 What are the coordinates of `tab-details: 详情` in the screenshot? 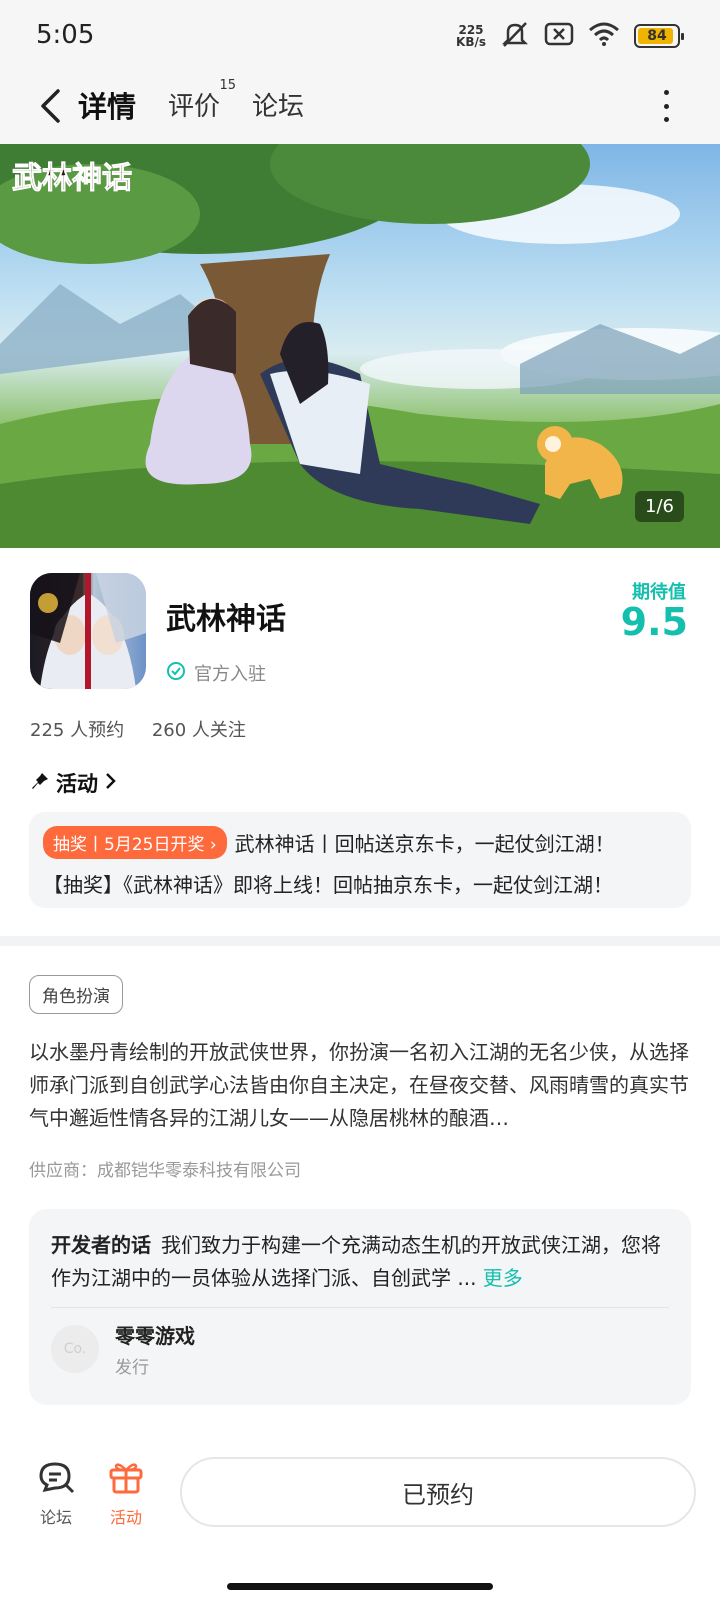 It's located at (107, 106).